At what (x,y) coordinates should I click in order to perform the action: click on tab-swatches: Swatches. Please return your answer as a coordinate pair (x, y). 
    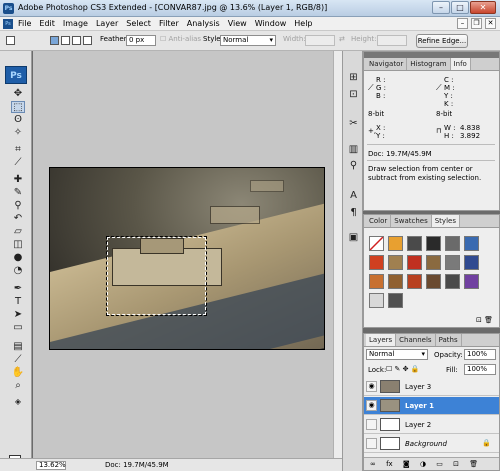
    Looking at the image, I should click on (411, 221).